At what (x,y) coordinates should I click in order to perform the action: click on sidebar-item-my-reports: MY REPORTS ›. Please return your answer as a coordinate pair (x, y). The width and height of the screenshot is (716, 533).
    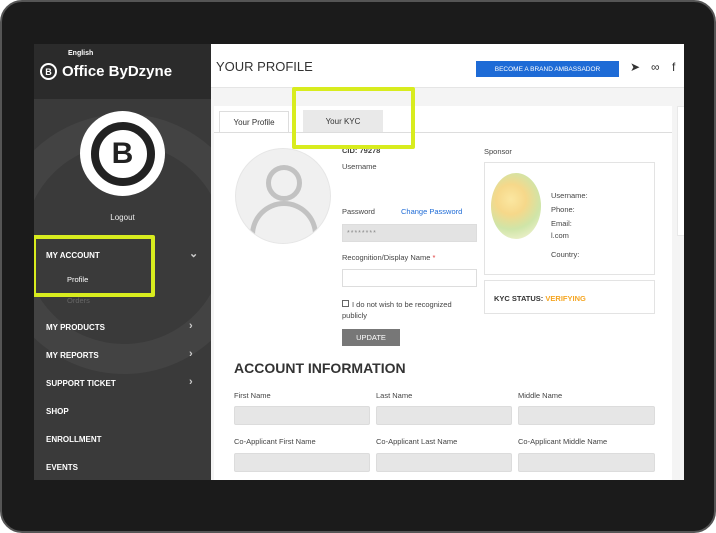
    Looking at the image, I should click on (122, 355).